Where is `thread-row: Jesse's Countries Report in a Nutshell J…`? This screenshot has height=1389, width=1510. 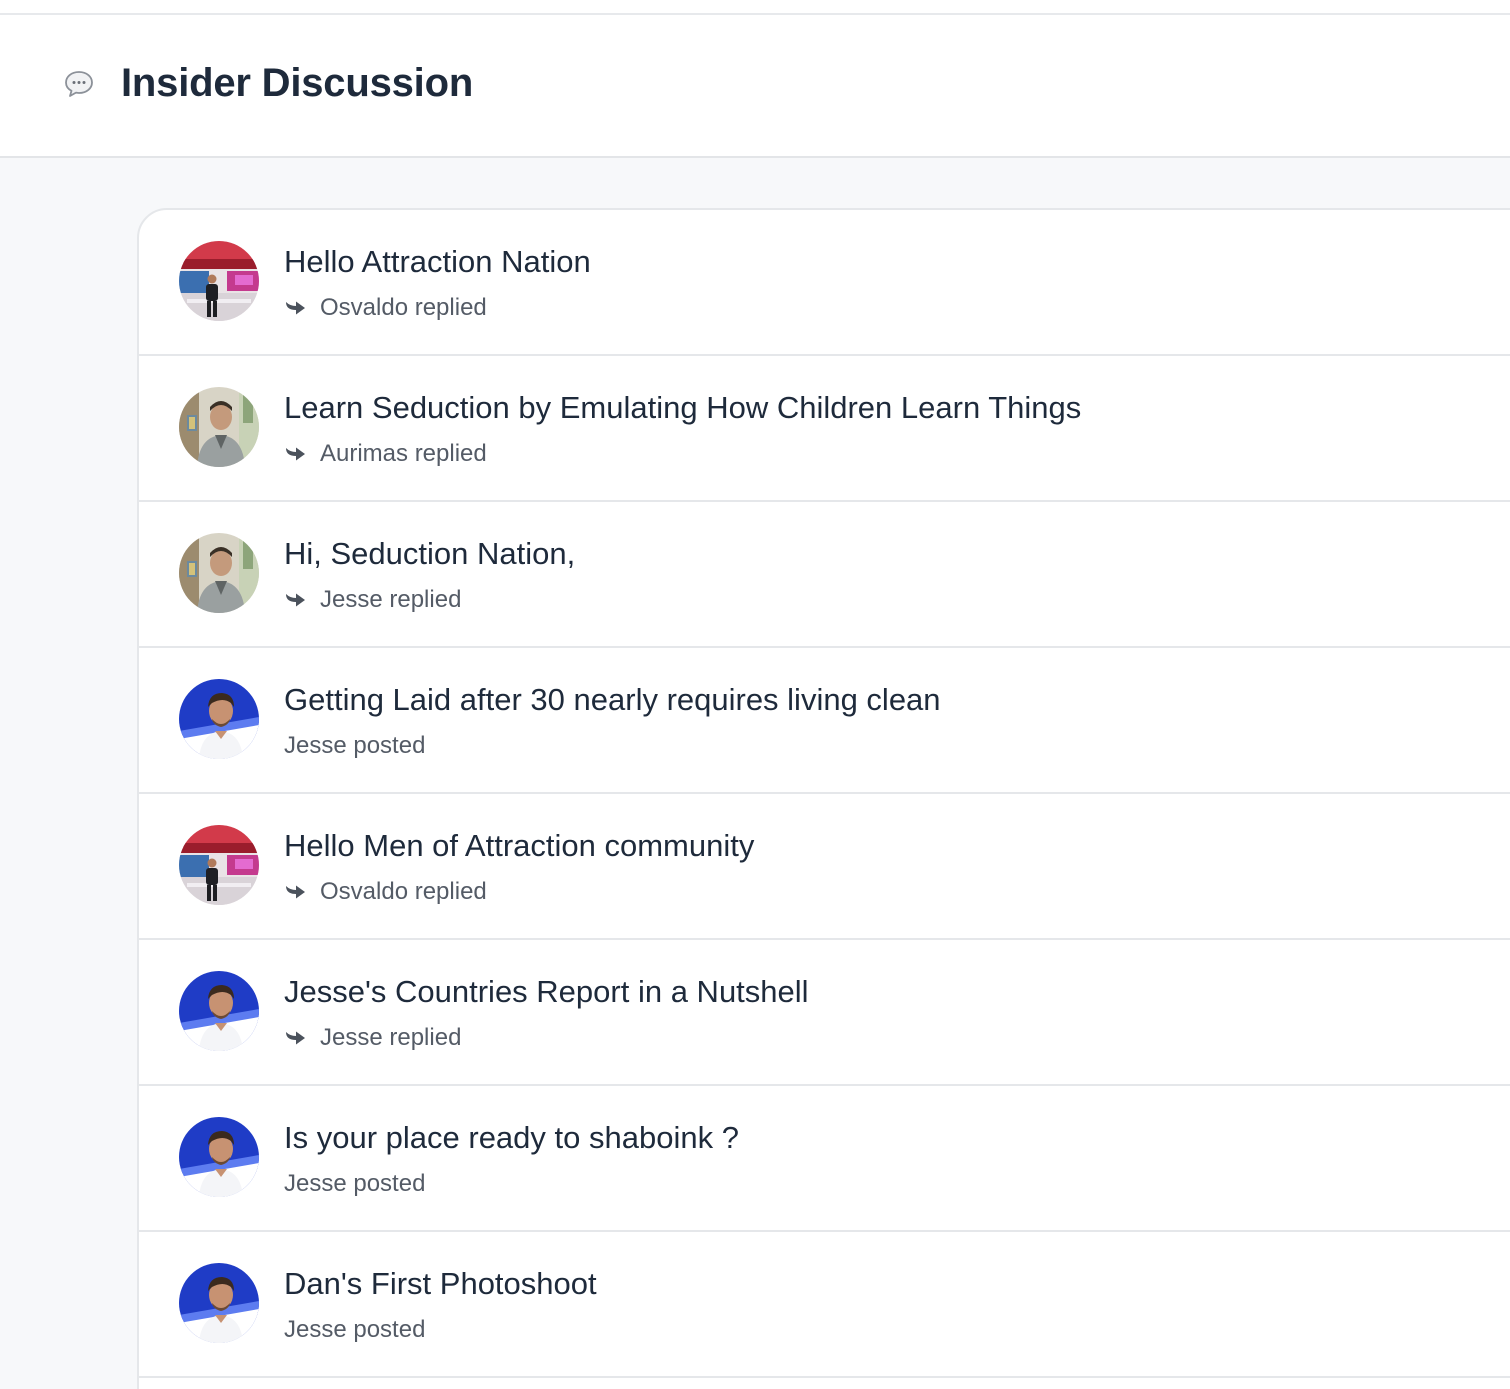
thread-row: Jesse's Countries Report in a Nutshell J… is located at coordinates (824, 1013).